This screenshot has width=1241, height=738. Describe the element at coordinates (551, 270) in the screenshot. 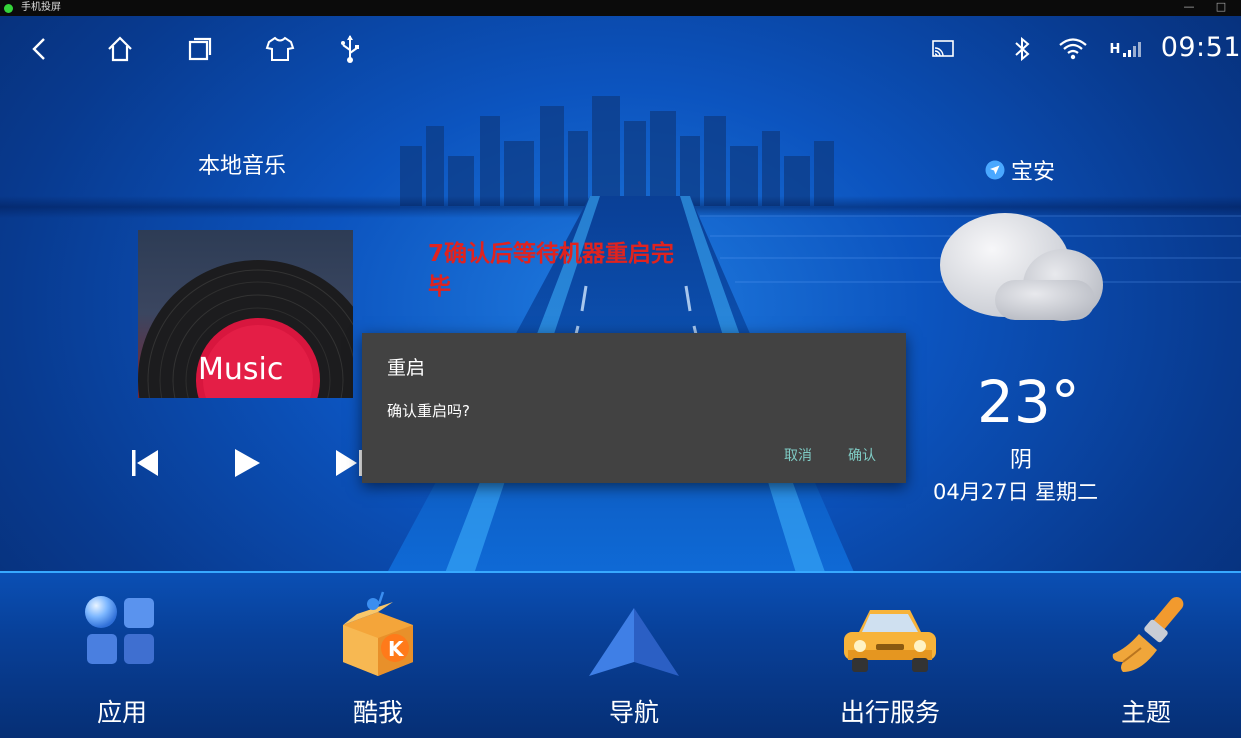

I see `instruction-annotation: 7确认后等待机器重启完毕` at that location.